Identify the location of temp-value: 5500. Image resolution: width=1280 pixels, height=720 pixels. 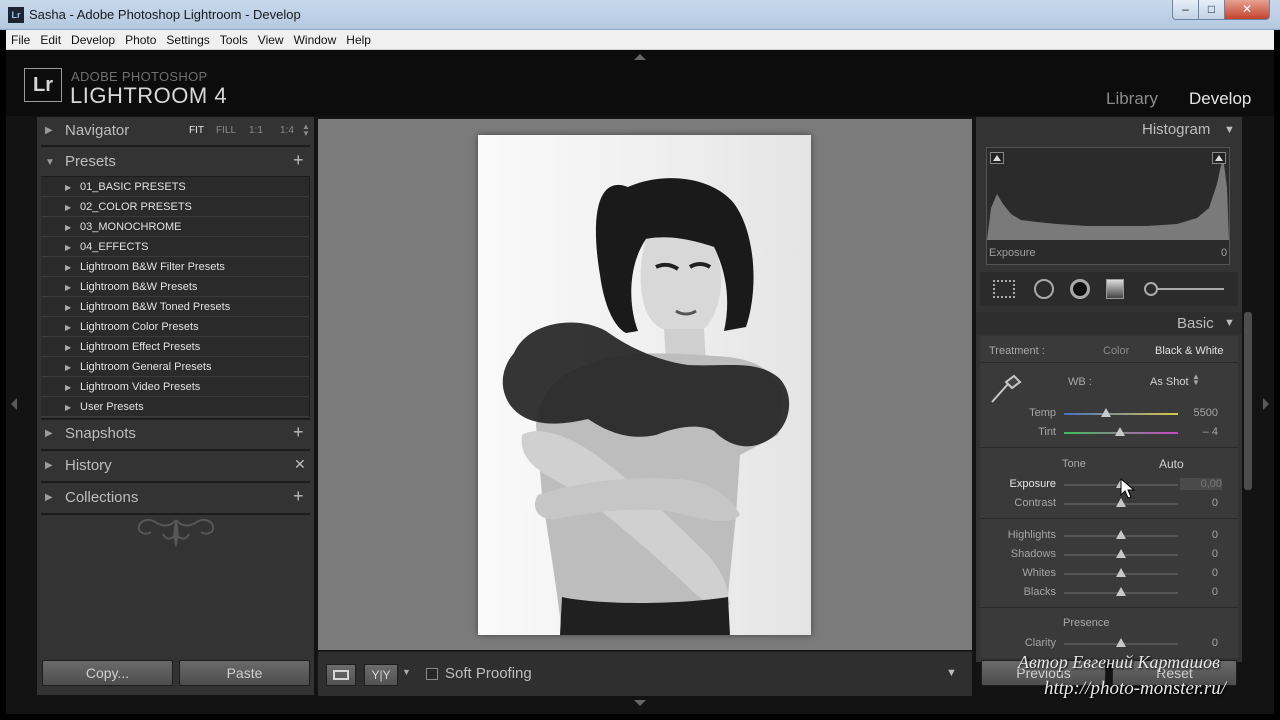
(1201, 413).